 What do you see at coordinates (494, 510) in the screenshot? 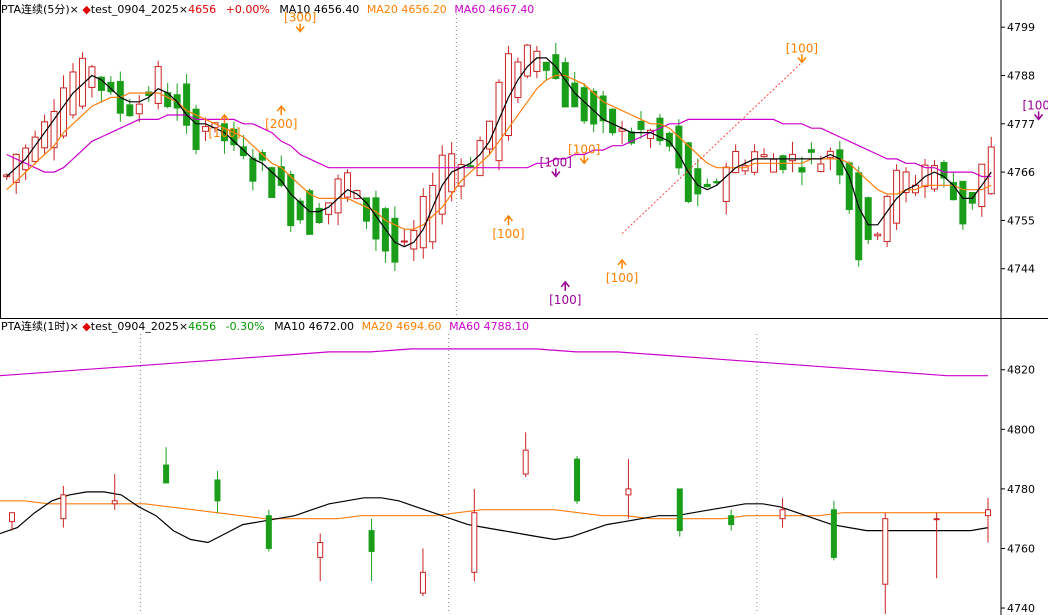
I see `ma20-line` at bounding box center [494, 510].